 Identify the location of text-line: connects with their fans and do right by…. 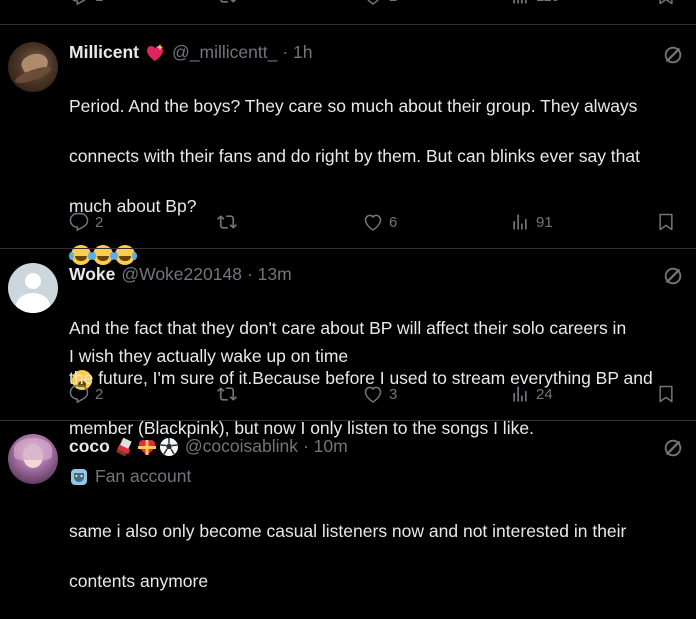
(354, 156).